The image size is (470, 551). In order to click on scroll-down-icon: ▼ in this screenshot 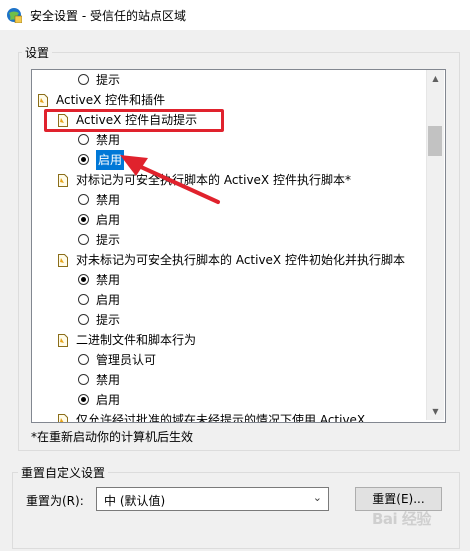, I will do `click(435, 411)`.